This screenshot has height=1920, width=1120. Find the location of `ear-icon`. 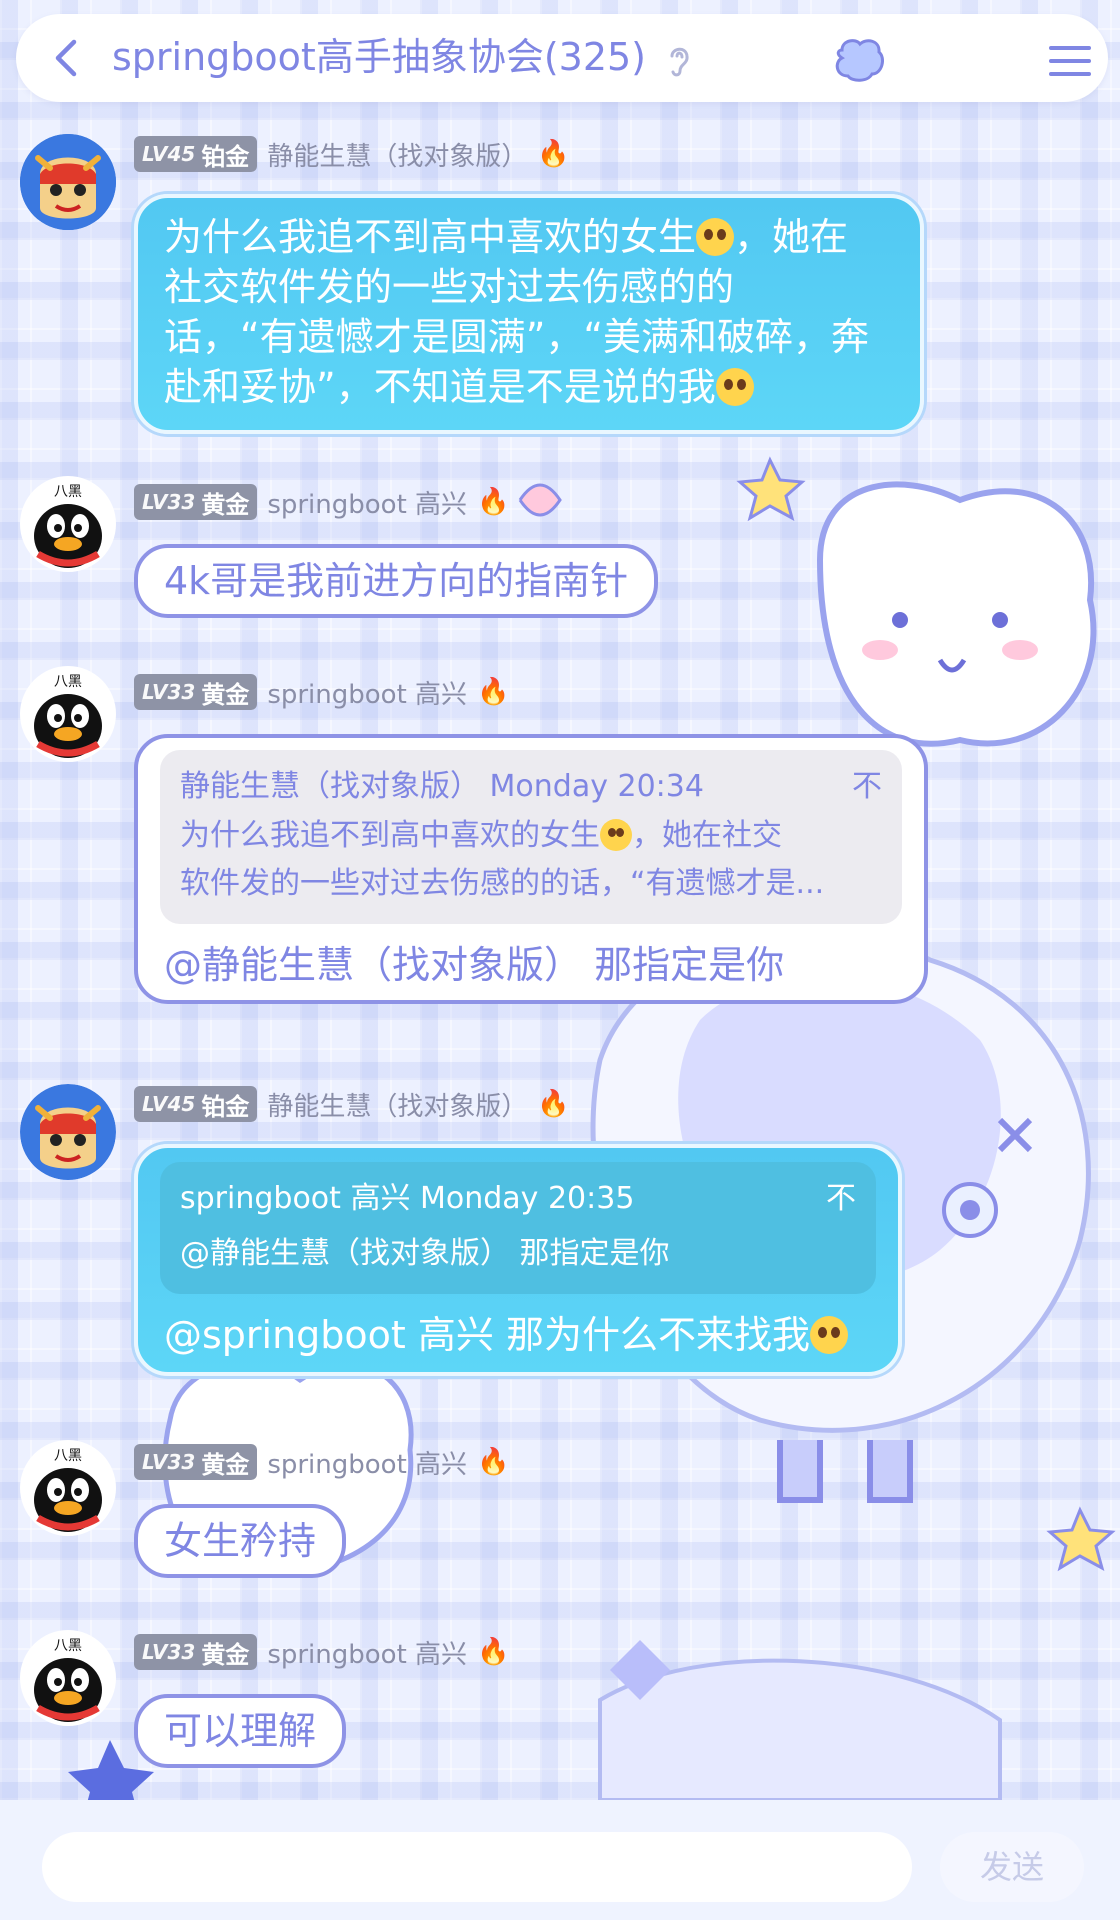

ear-icon is located at coordinates (679, 61).